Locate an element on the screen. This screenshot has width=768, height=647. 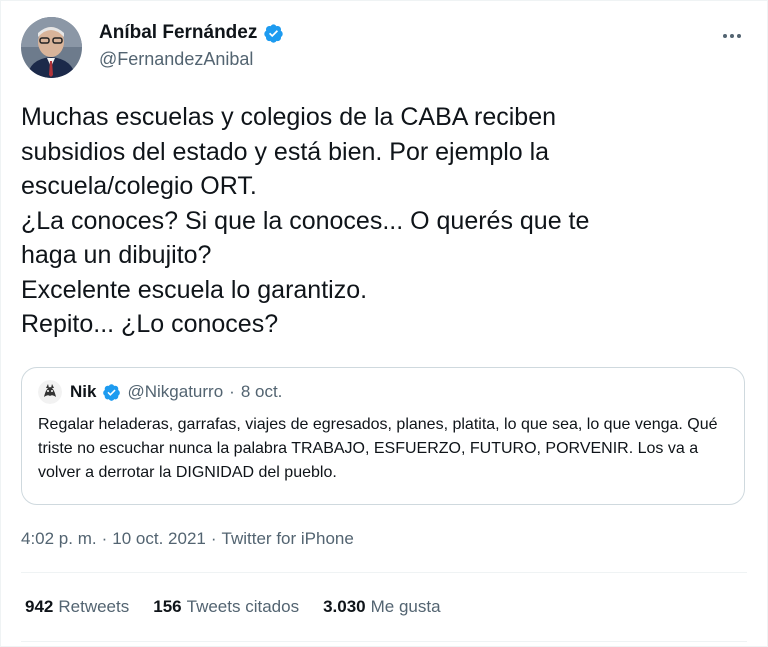
author-avatar is located at coordinates (51, 47).